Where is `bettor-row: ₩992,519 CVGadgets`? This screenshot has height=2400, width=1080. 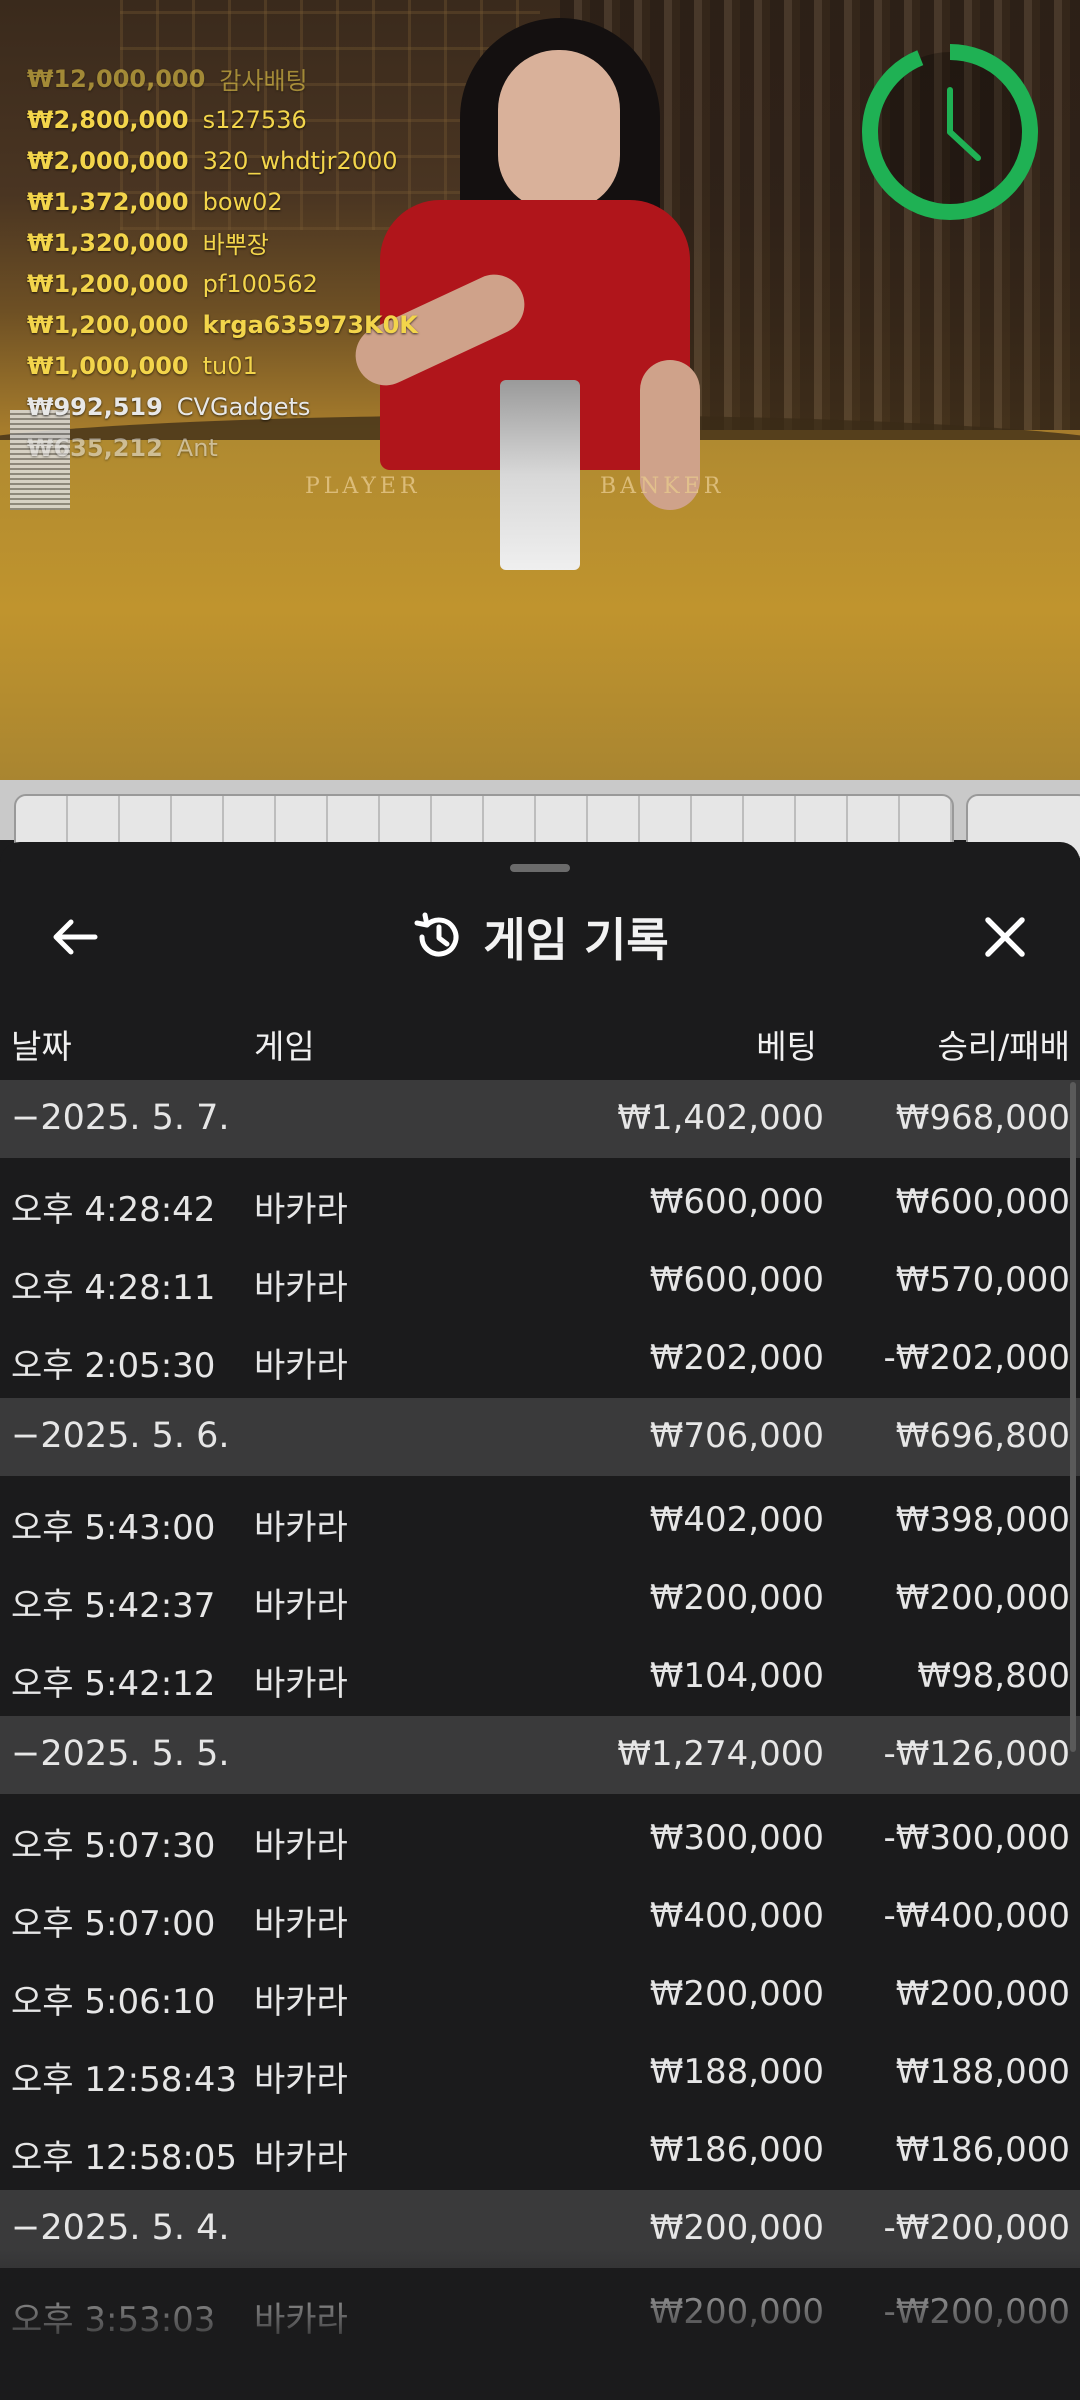
bettor-row: ₩992,519 CVGadgets is located at coordinates (222, 406).